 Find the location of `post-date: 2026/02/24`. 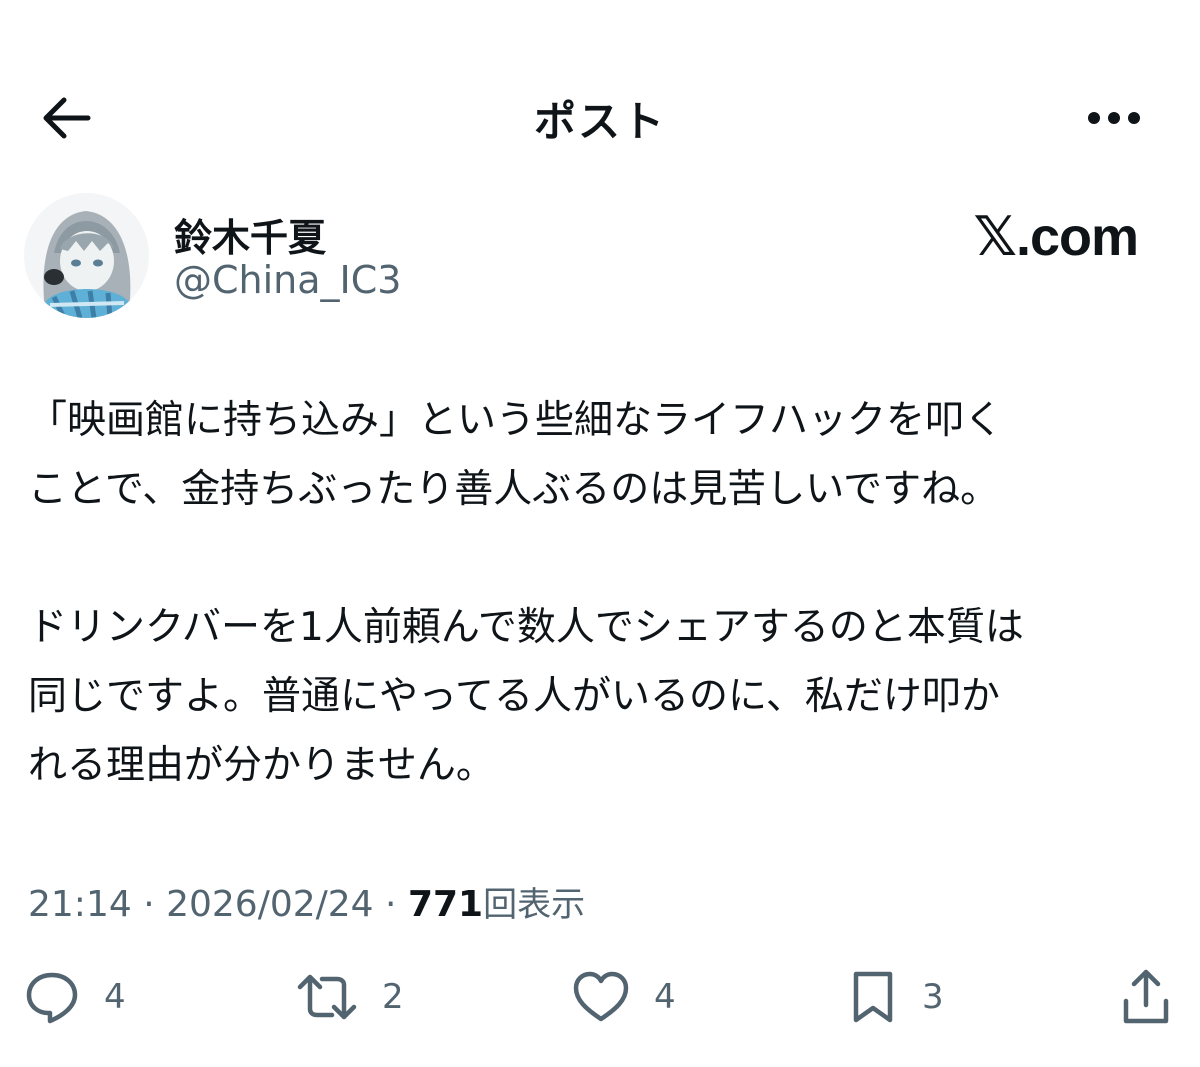

post-date: 2026/02/24 is located at coordinates (270, 904).